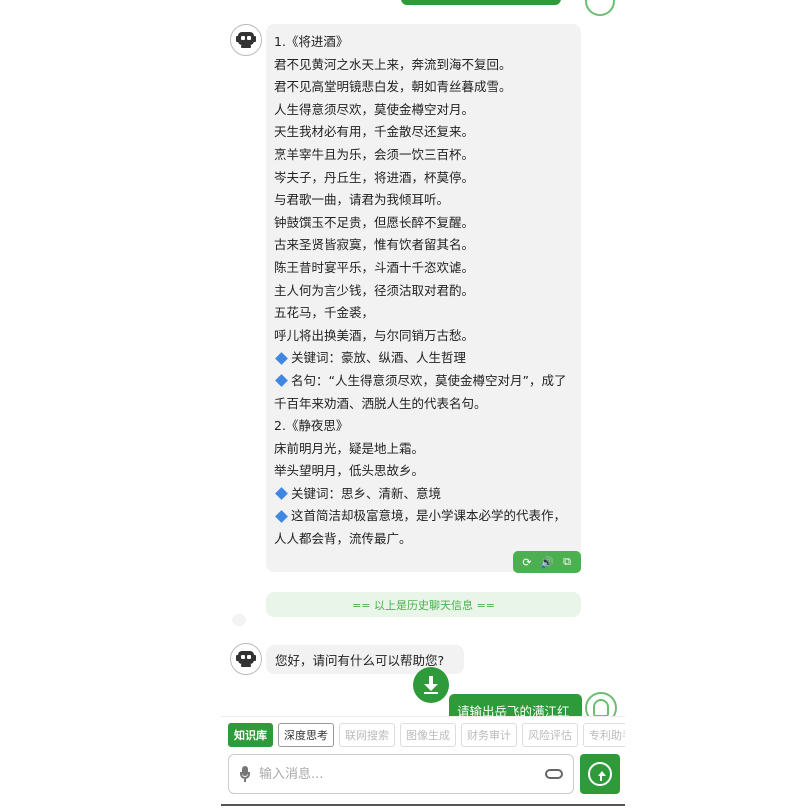  Describe the element at coordinates (393, 87) in the screenshot. I see `poem-line: 君不见高堂明镜悲白发，朝如青丝暮成雪。` at that location.